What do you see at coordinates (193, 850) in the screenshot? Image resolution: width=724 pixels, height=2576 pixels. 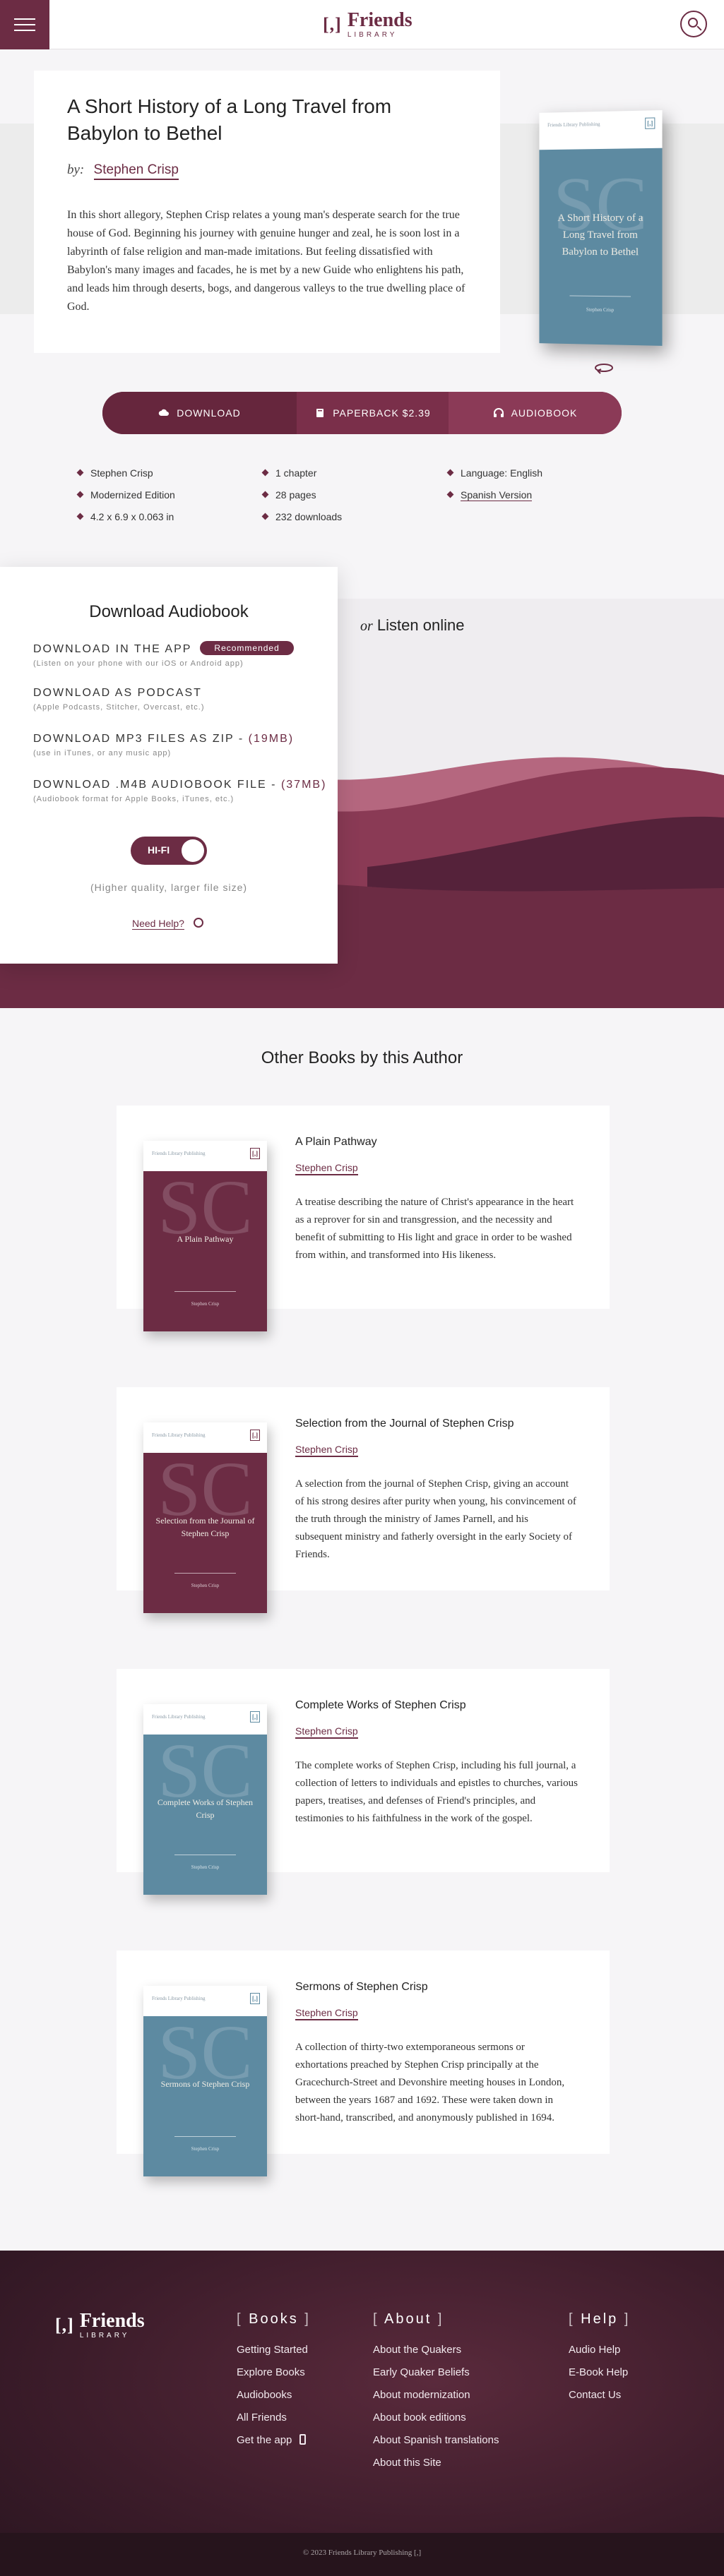 I see `toggle-knob` at bounding box center [193, 850].